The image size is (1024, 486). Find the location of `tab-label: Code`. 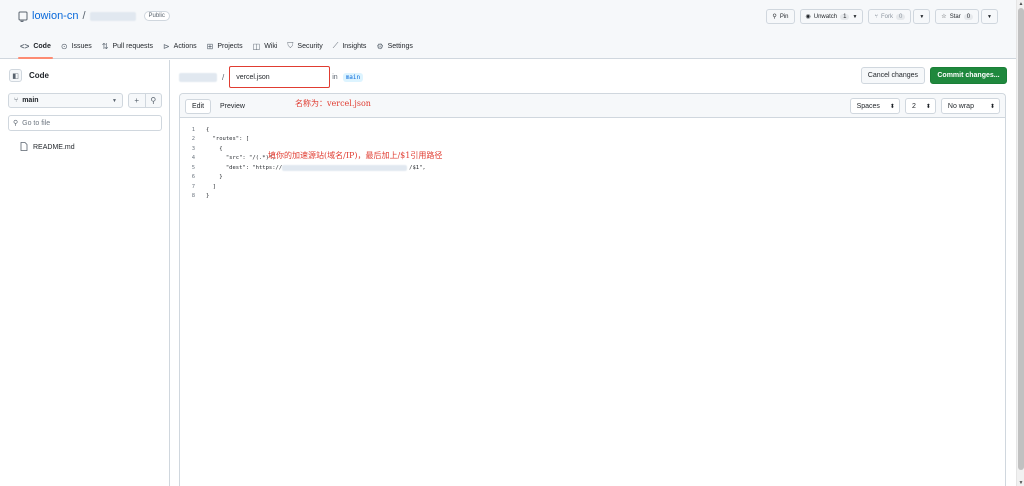

tab-label: Code is located at coordinates (42, 46).